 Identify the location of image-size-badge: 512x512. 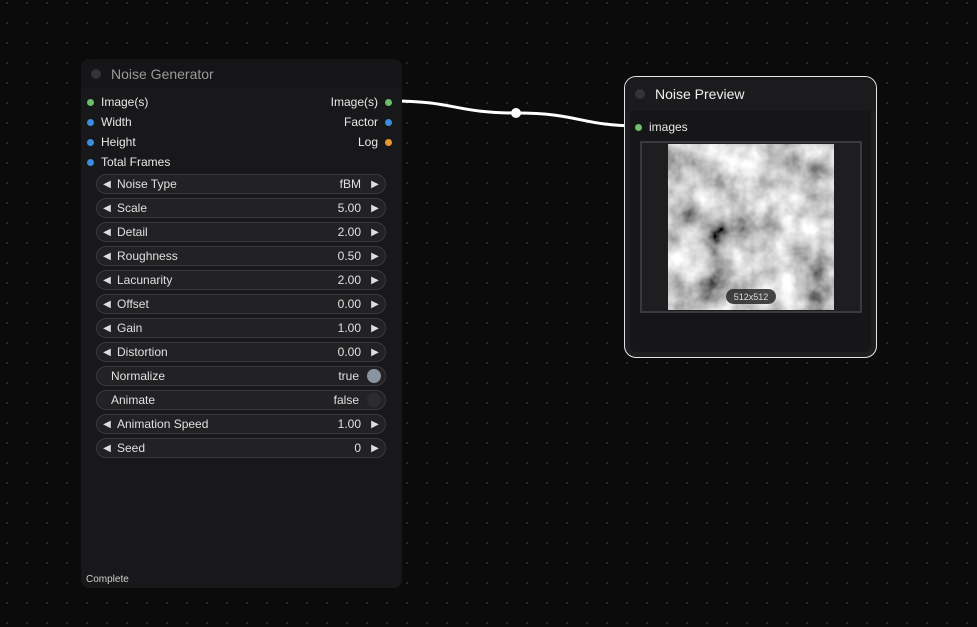
(751, 296).